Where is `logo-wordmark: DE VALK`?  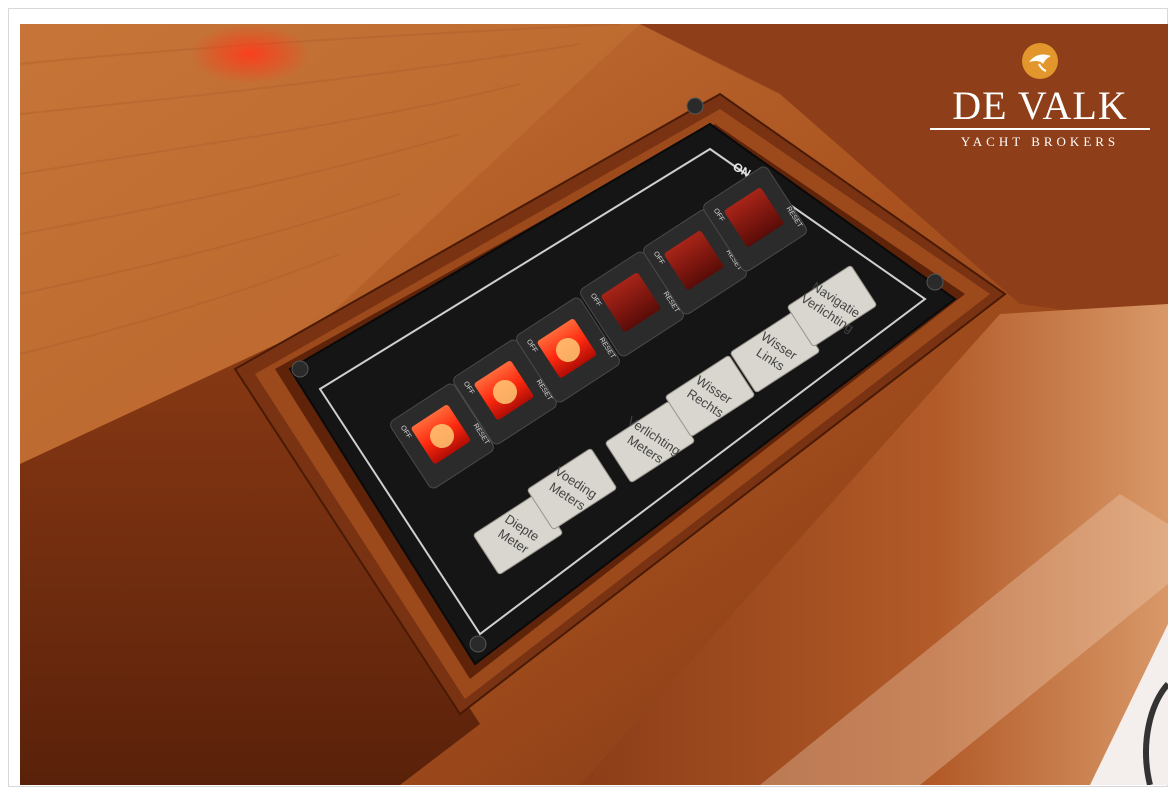 logo-wordmark: DE VALK is located at coordinates (1040, 108).